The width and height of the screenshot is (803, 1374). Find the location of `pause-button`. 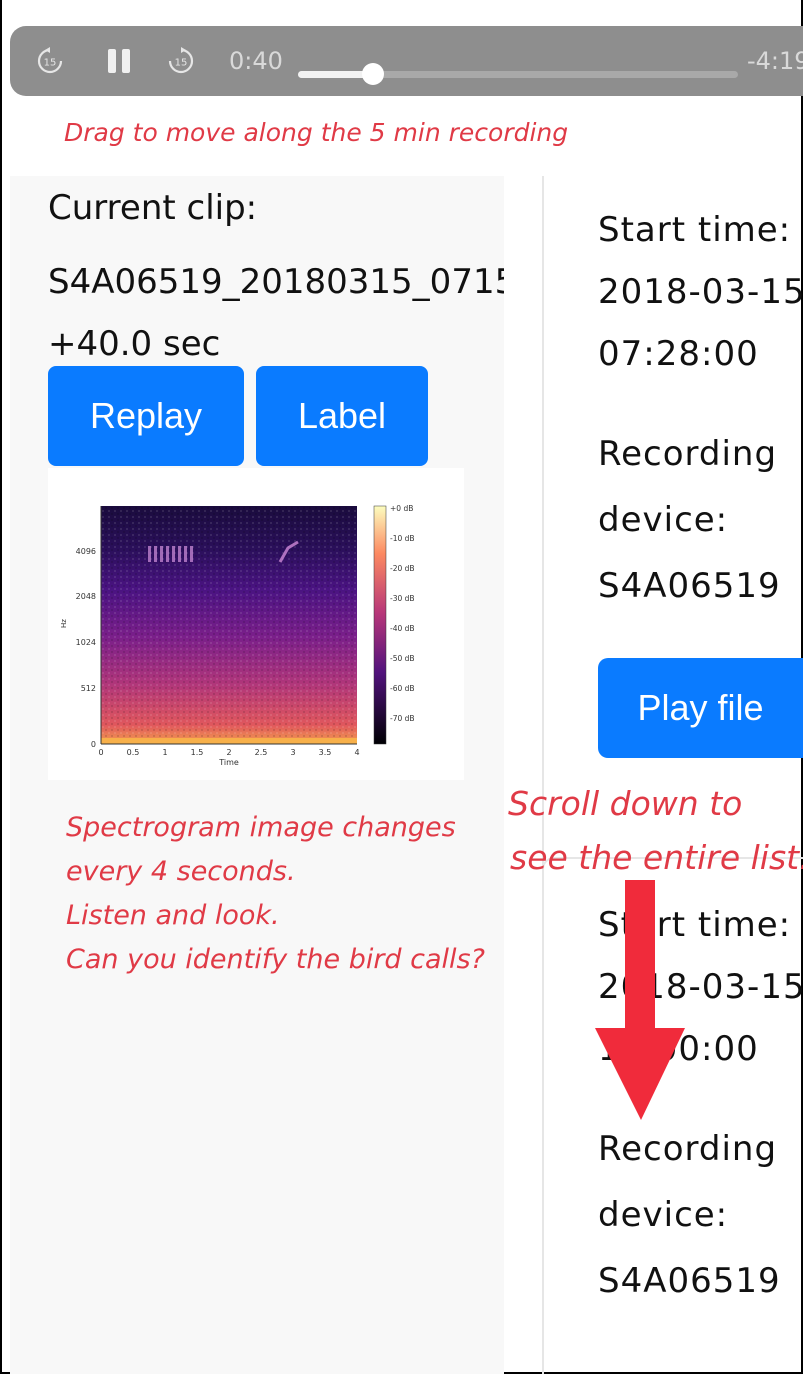

pause-button is located at coordinates (119, 61).